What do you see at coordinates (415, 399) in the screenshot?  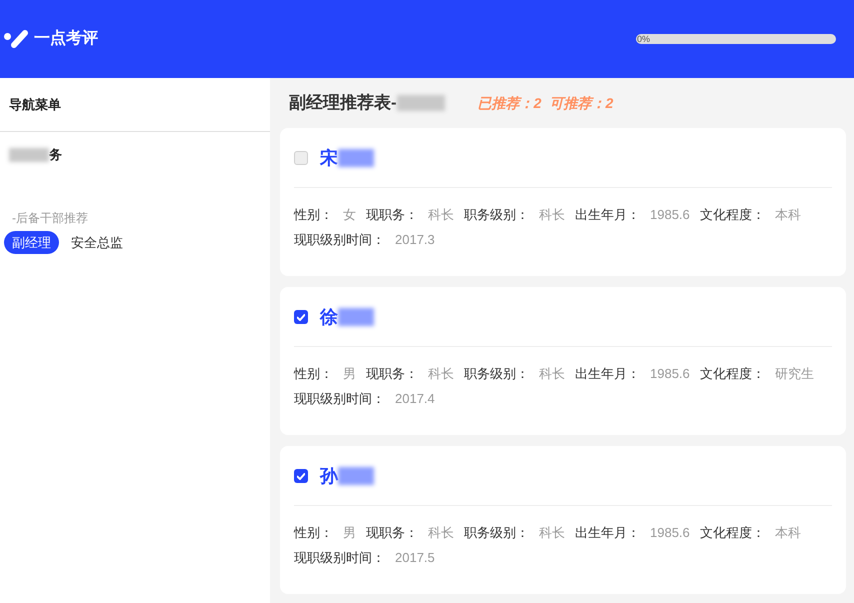 I see `field-value: 2017.4` at bounding box center [415, 399].